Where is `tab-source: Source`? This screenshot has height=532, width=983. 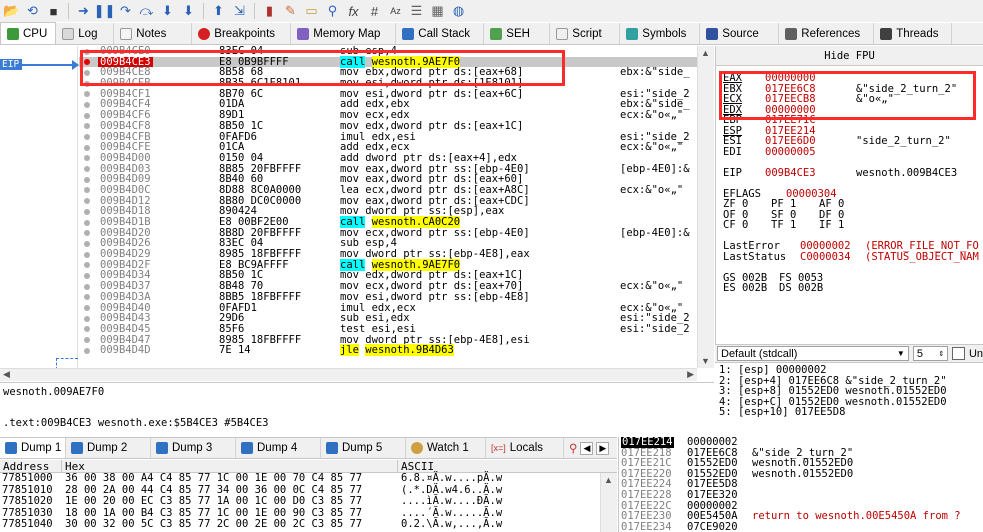
tab-source: Source is located at coordinates (740, 33).